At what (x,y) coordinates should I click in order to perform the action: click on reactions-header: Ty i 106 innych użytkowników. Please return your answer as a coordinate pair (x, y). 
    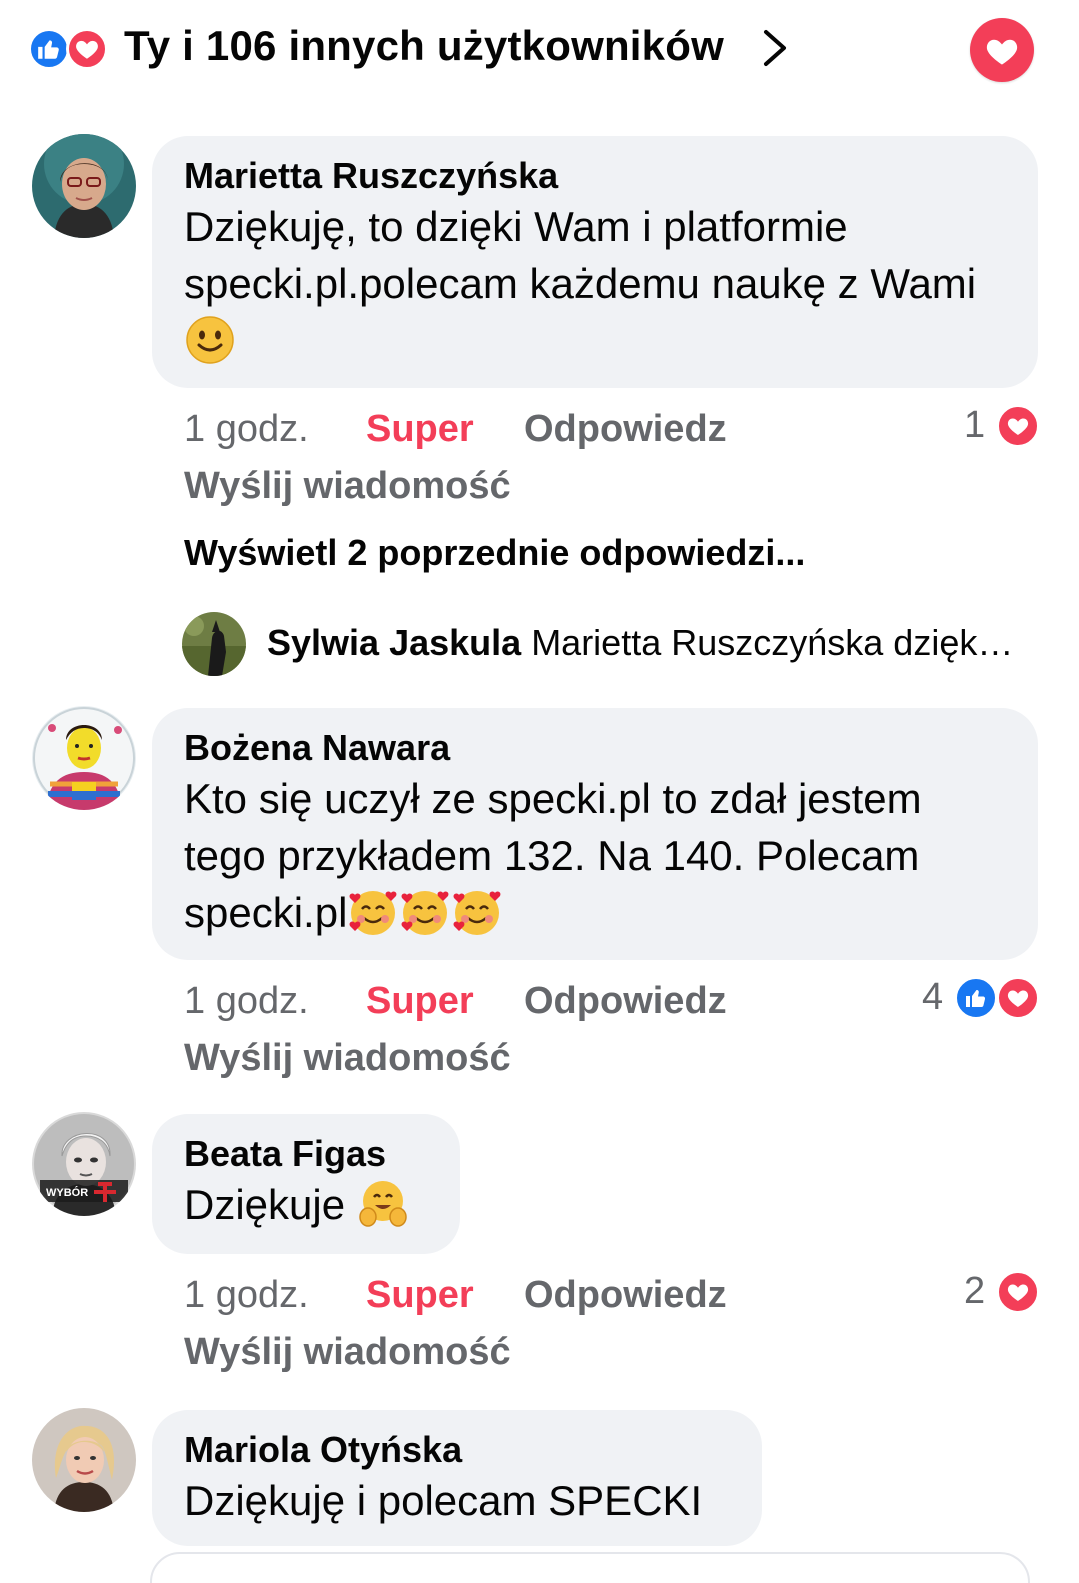
    Looking at the image, I should click on (539, 50).